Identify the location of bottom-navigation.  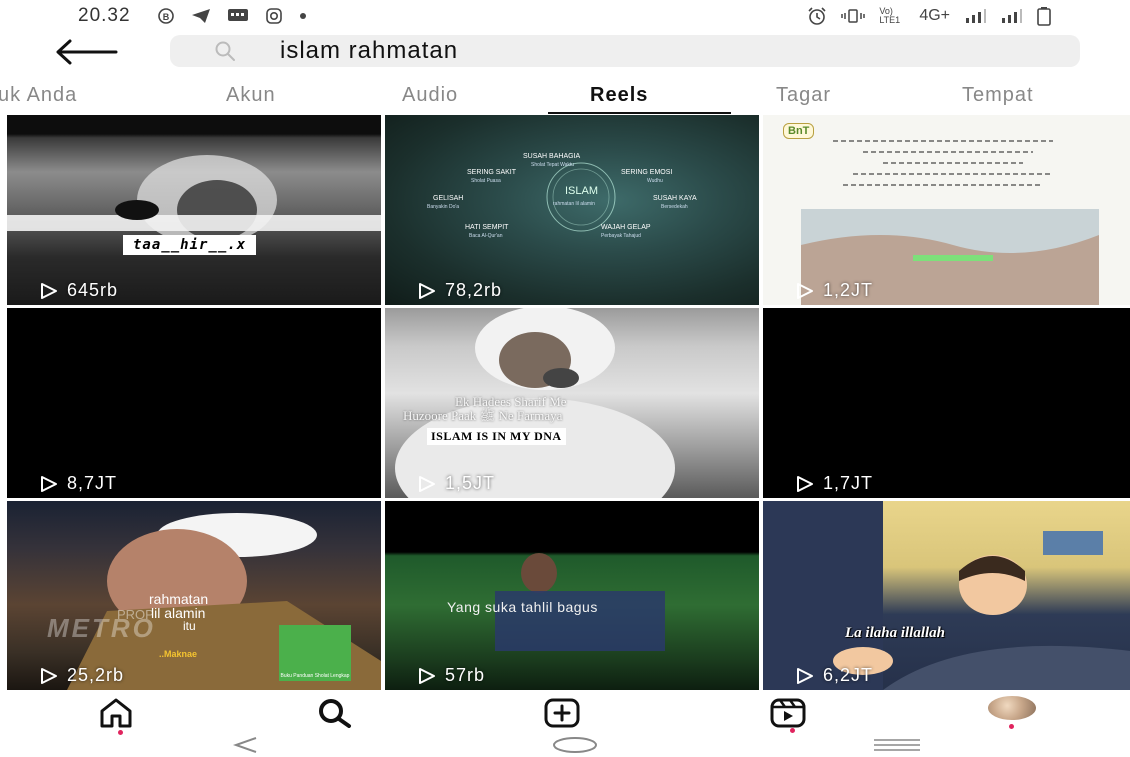
(565, 713).